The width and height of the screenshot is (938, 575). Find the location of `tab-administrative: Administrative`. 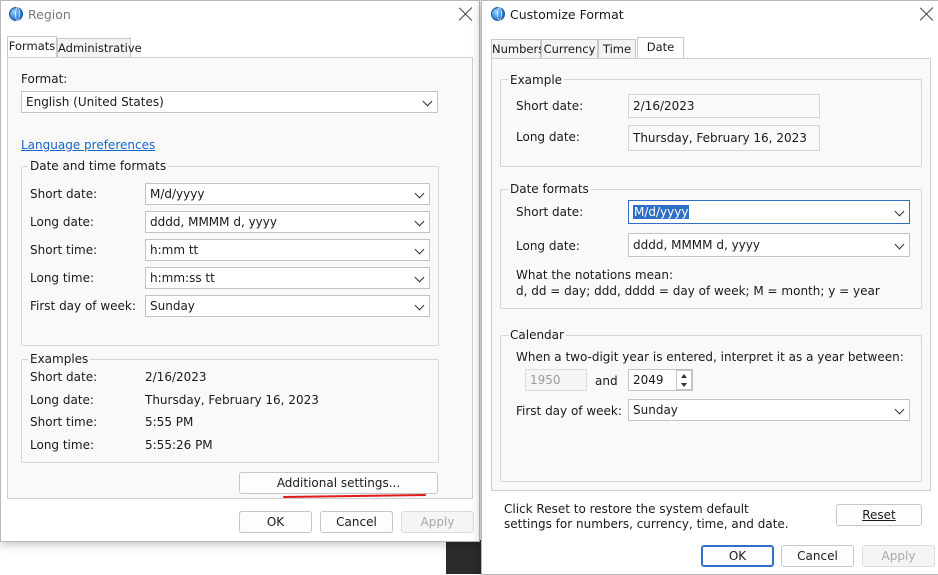

tab-administrative: Administrative is located at coordinates (99, 48).